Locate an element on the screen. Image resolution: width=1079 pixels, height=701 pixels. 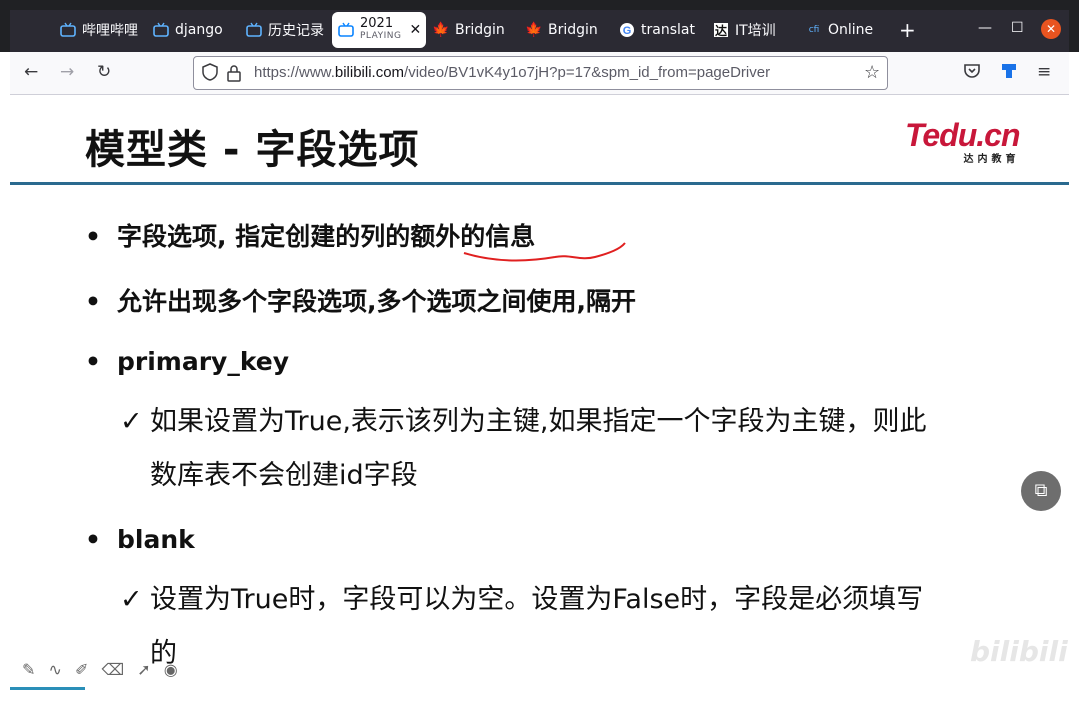
slide-title: 模型类 - 字段选项 is located at coordinates (252, 150).